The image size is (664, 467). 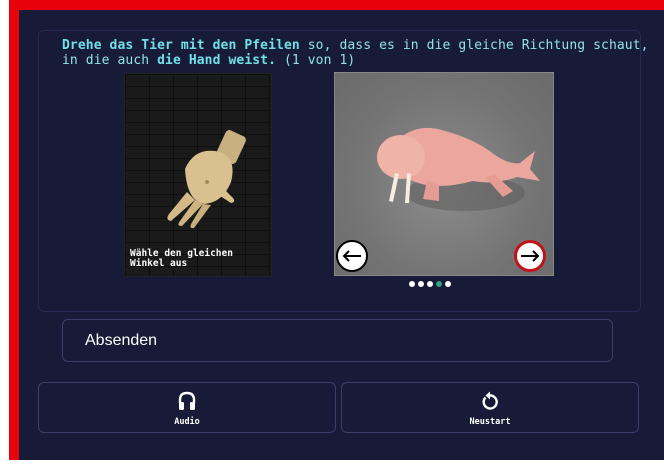 I want to click on frame-border-left, so click(x=14, y=230).